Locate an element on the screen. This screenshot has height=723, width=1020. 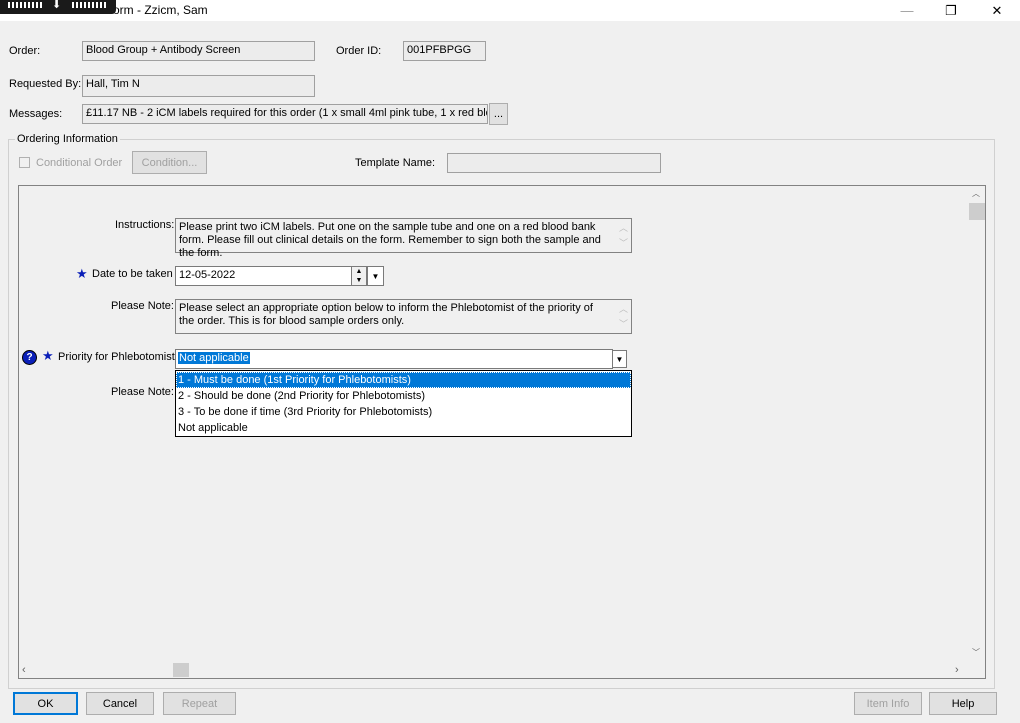
horizontal-scrollbar is located at coordinates (494, 670).